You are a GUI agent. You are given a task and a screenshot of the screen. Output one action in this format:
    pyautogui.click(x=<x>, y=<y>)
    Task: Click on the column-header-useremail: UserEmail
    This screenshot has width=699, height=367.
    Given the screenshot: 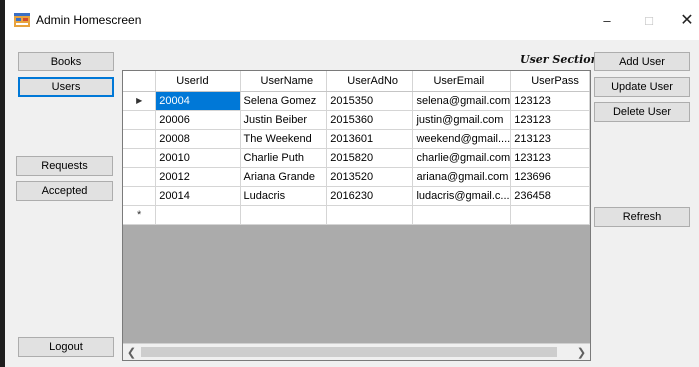 What is the action you would take?
    pyautogui.click(x=462, y=81)
    